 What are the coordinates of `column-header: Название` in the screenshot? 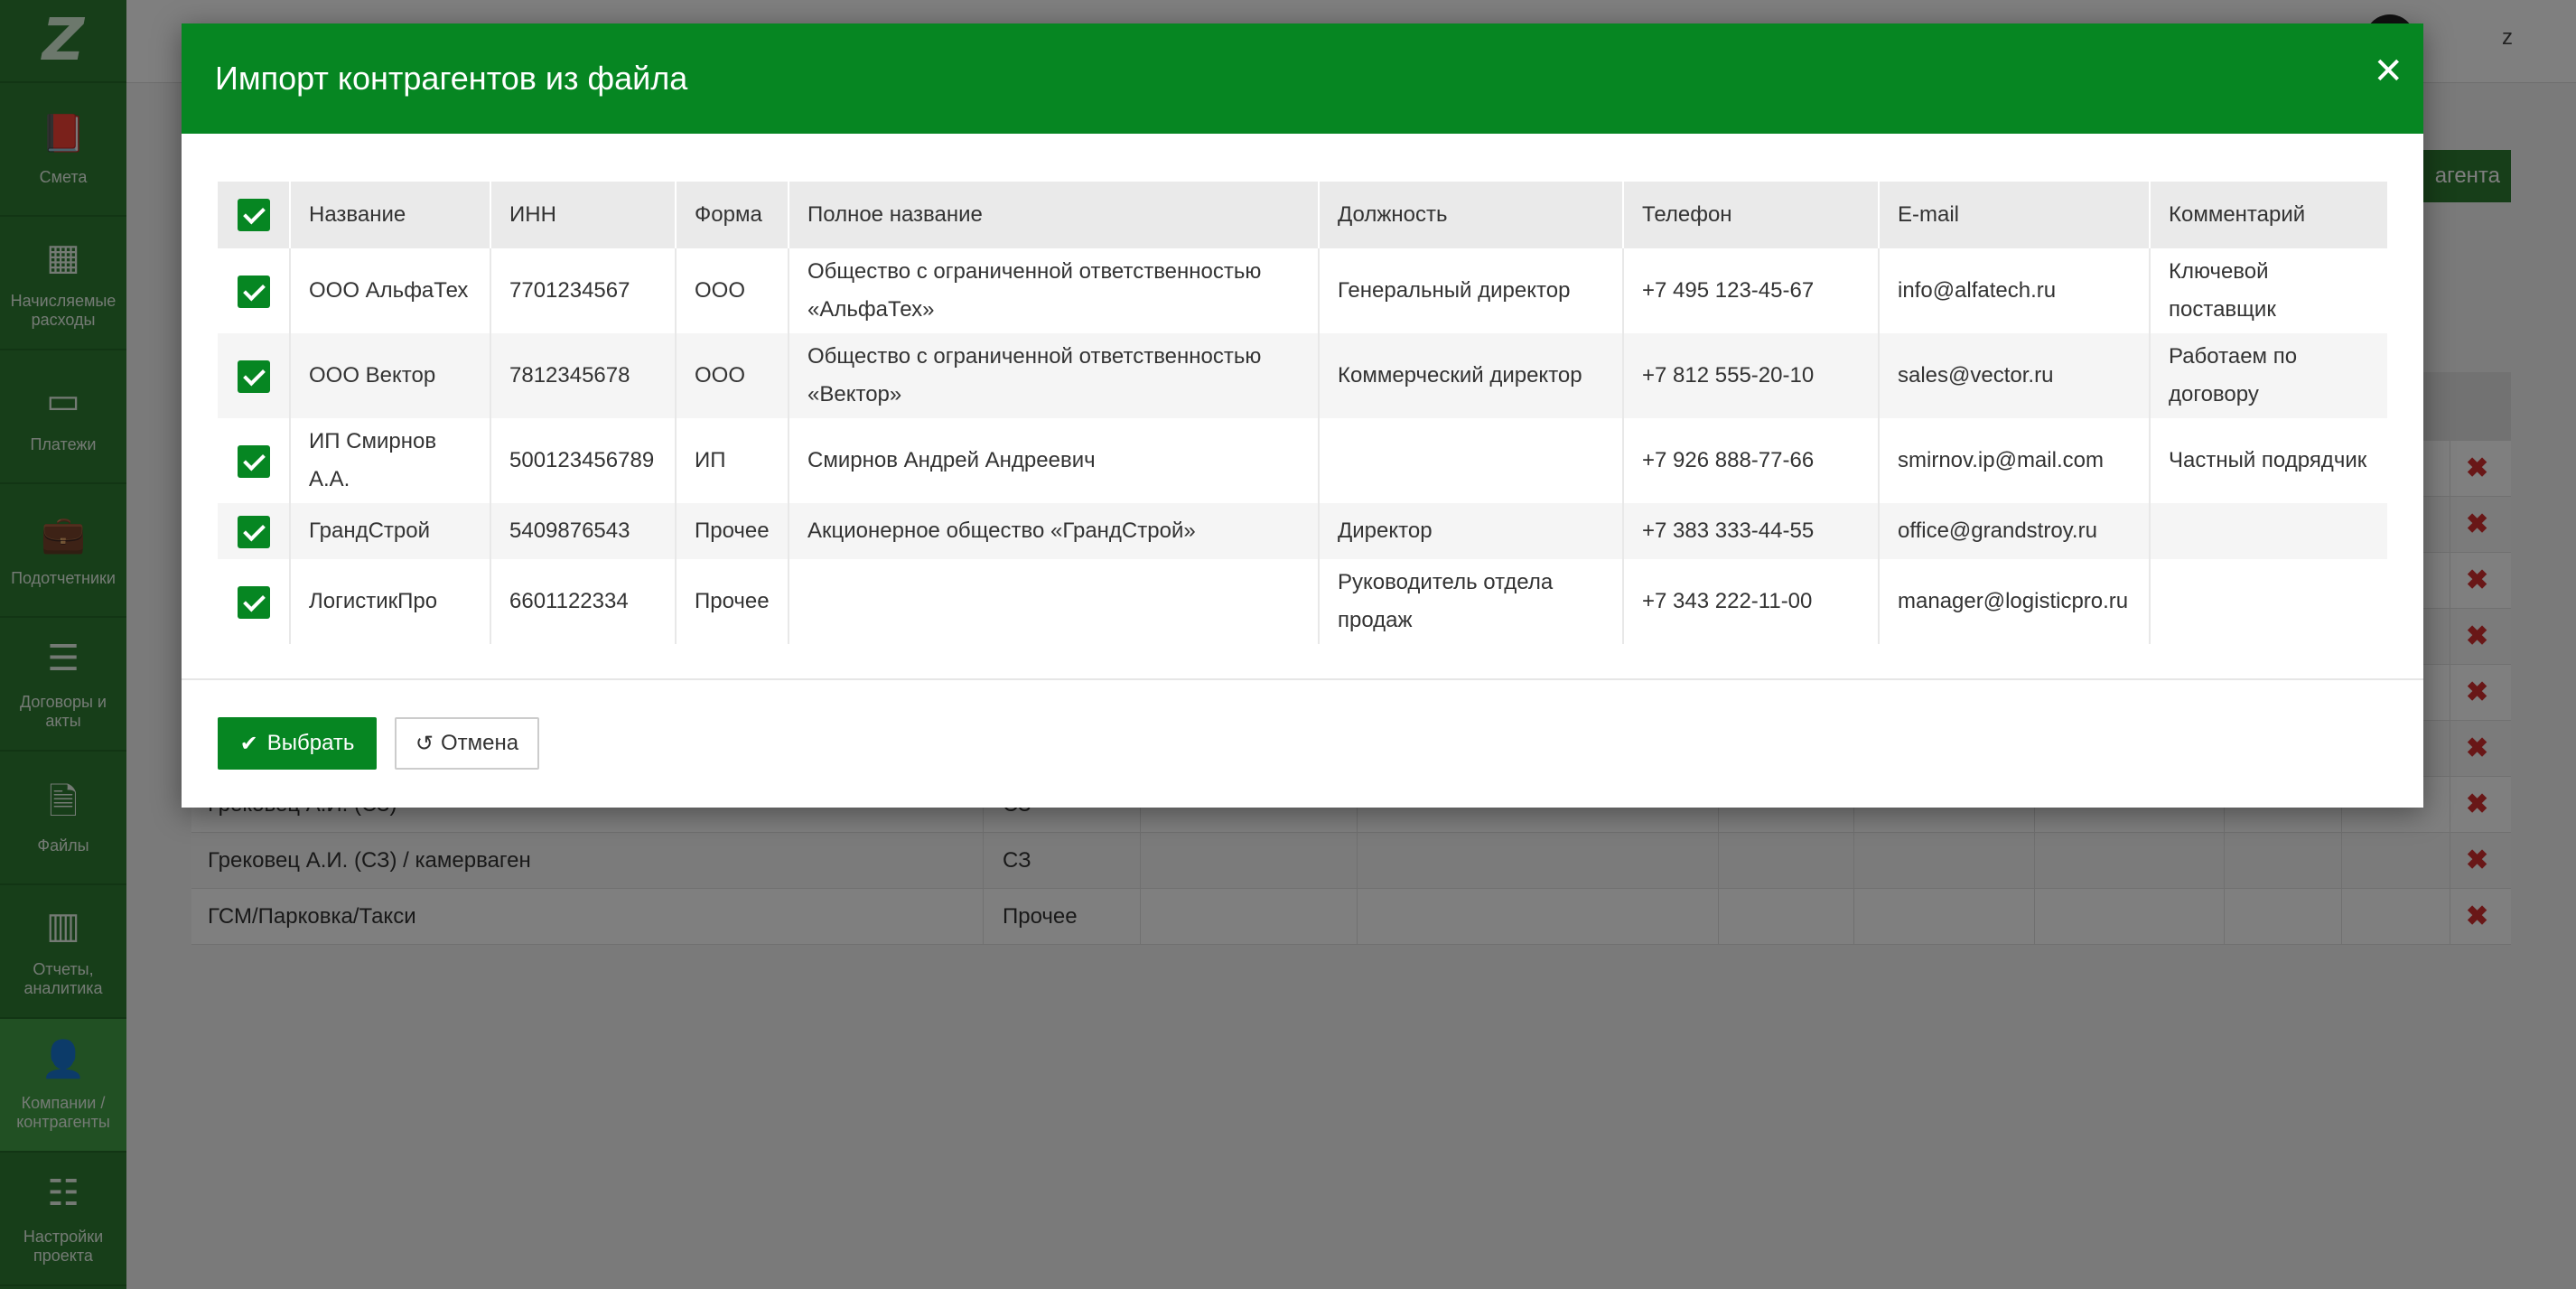 It's located at (390, 215).